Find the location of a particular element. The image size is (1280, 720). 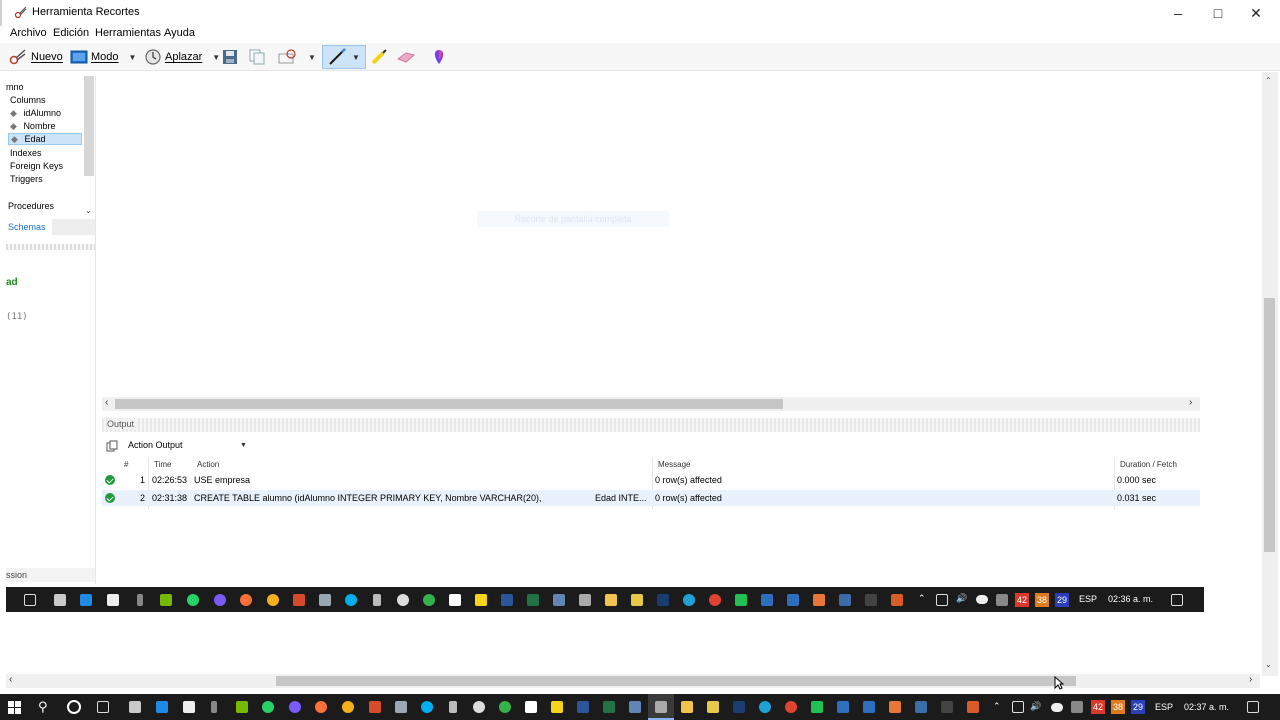

scroll-up-icon: ⌃ is located at coordinates (1268, 80).